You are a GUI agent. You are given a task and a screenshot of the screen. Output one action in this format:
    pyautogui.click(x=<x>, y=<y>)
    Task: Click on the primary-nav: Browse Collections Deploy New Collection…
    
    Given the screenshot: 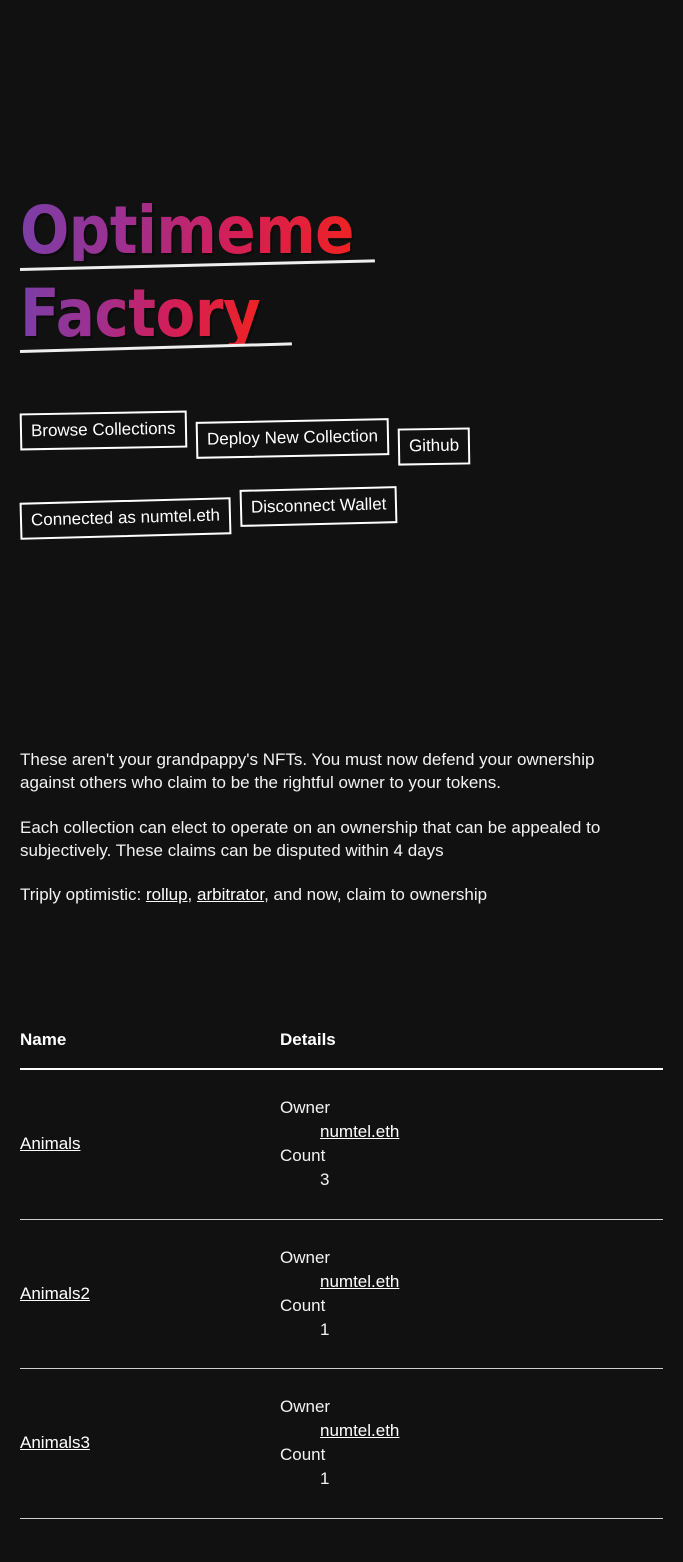 What is the action you would take?
    pyautogui.click(x=244, y=438)
    